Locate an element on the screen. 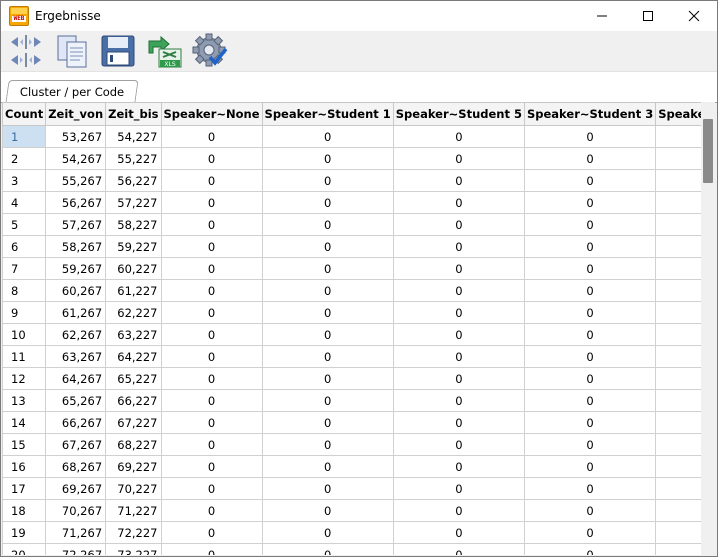 This screenshot has width=718, height=557. table-row: 254,26755,22700001 is located at coordinates (351, 158).